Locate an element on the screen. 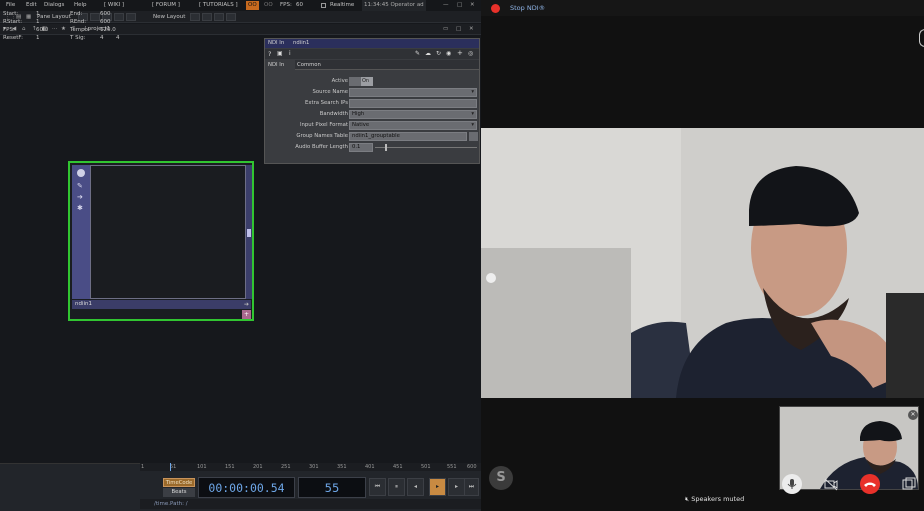 The image size is (924, 511). timecode-button: TimeCode is located at coordinates (179, 482).